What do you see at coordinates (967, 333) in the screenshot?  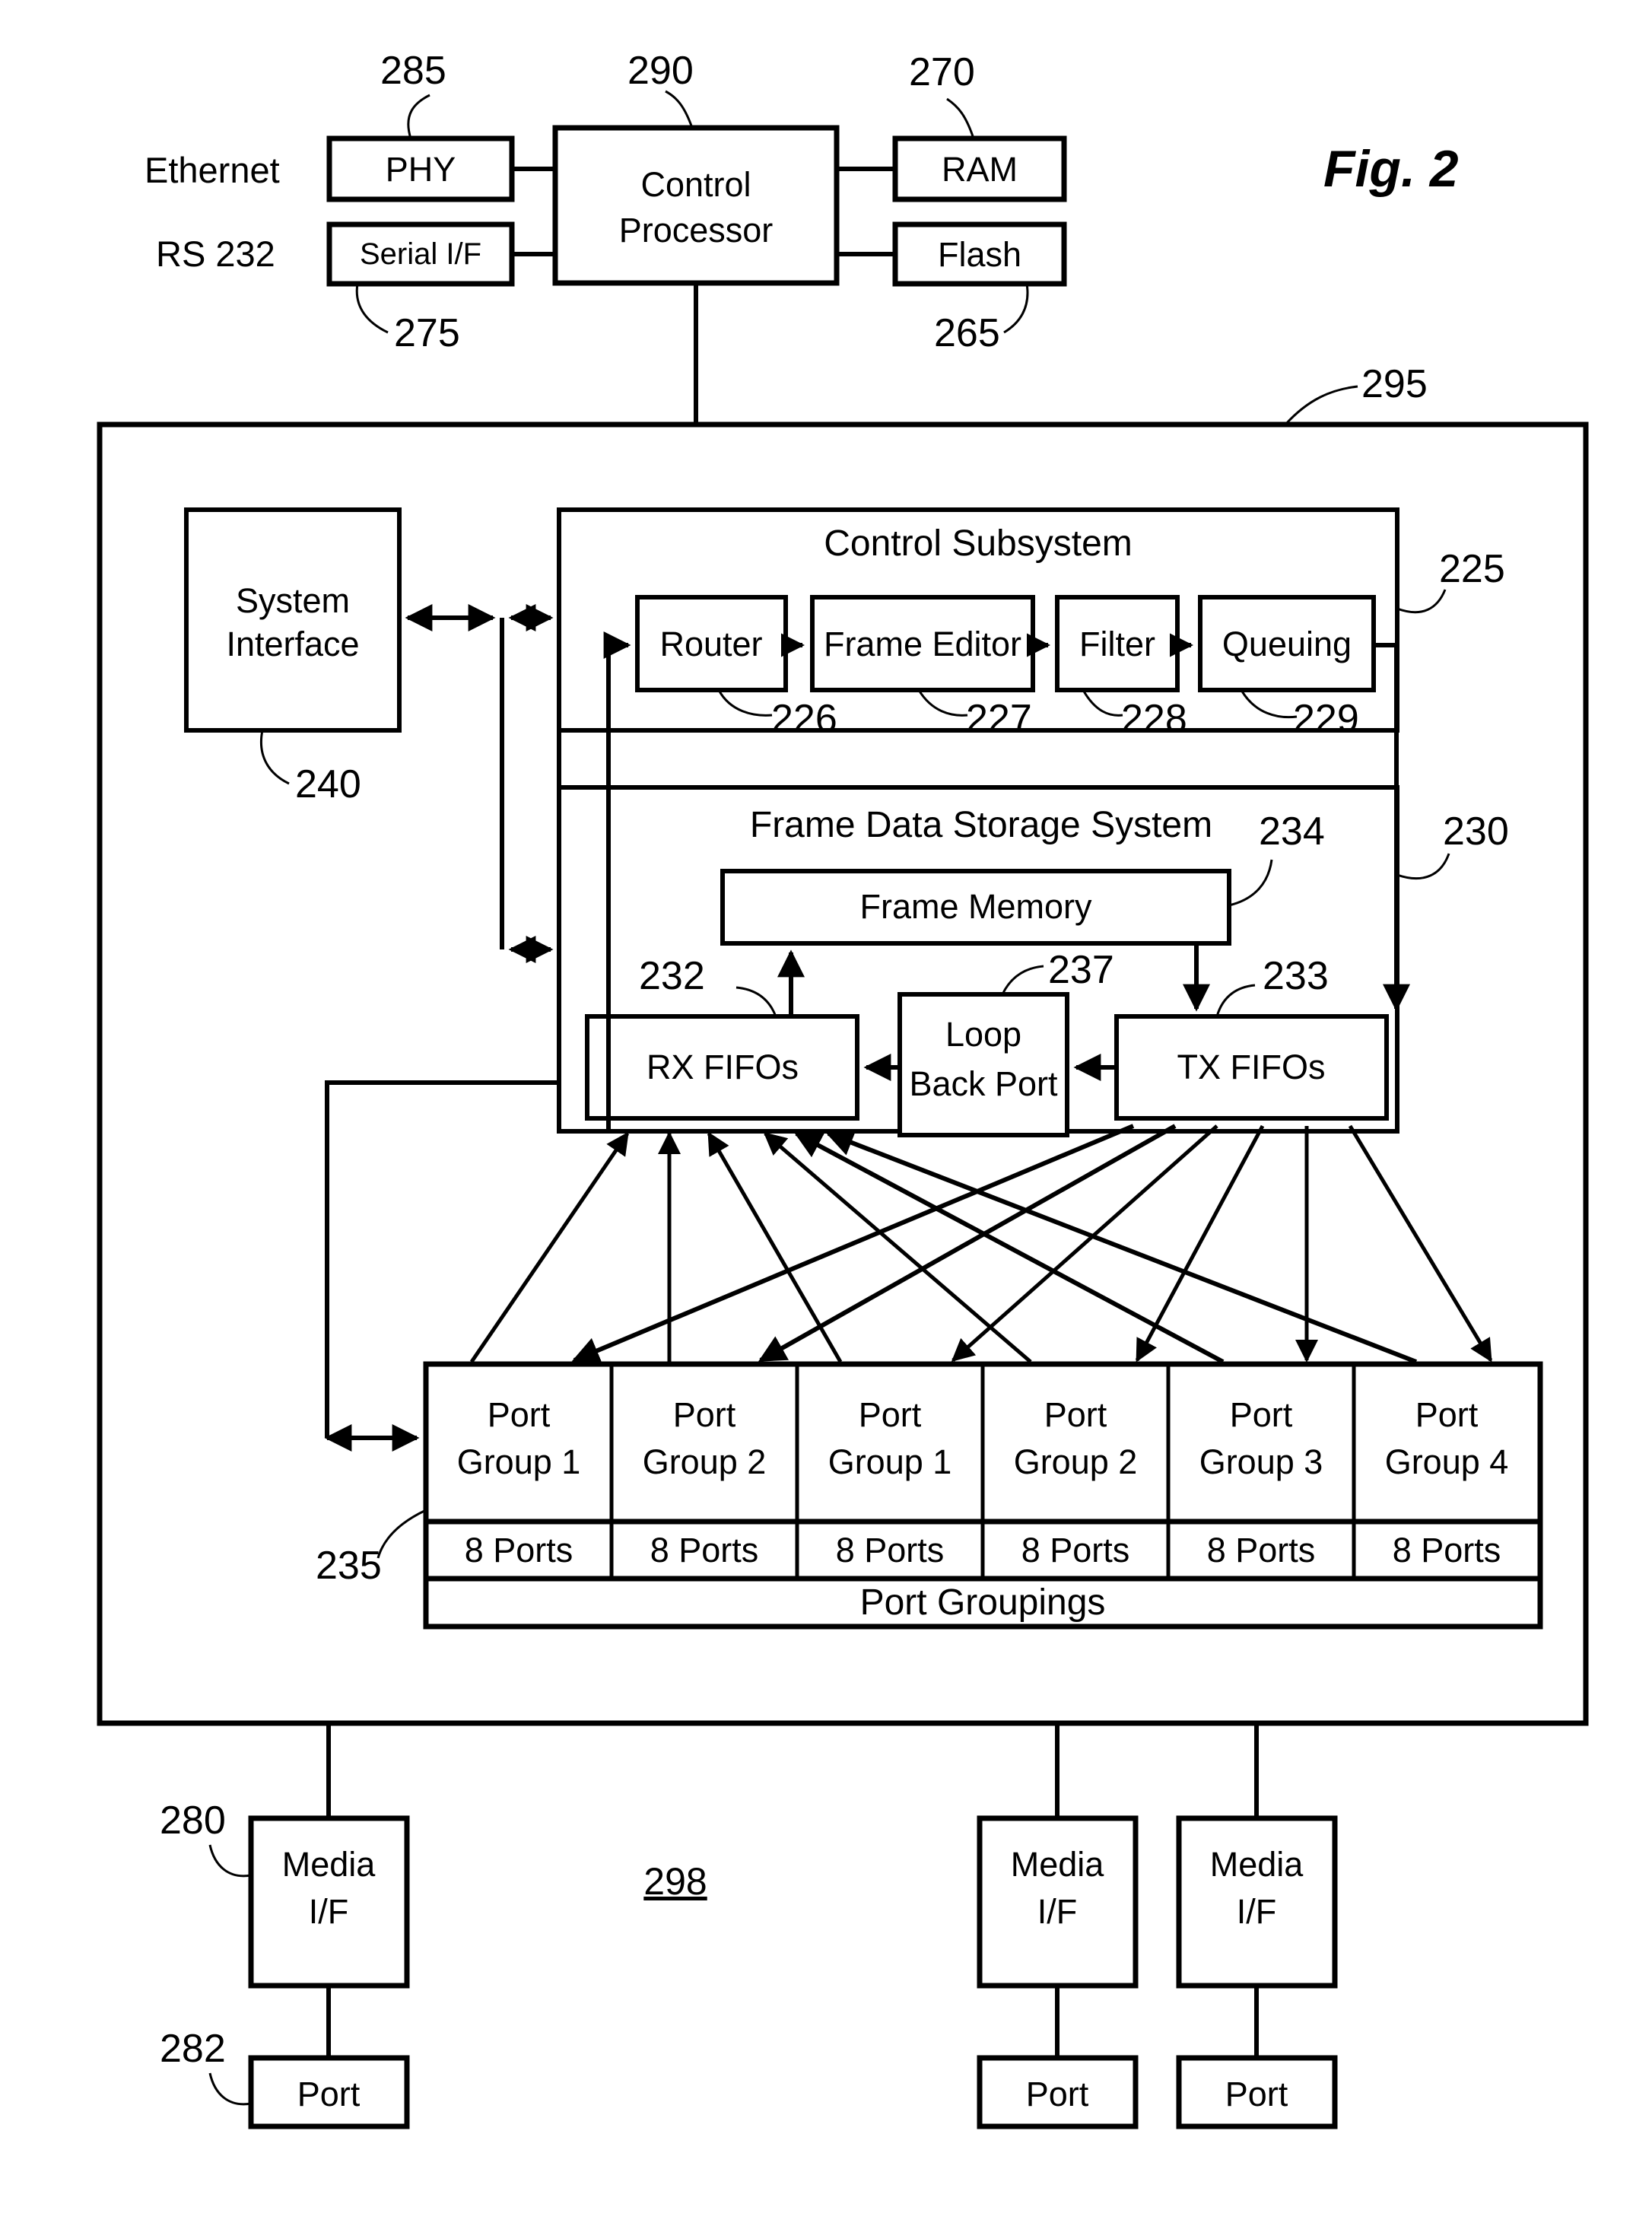 I see `ref-265: 265` at bounding box center [967, 333].